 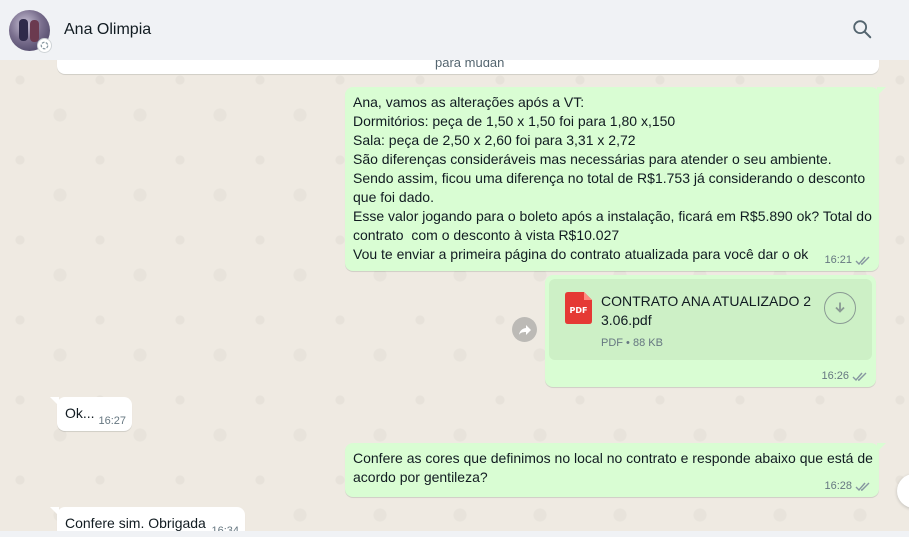 I want to click on status-ring-icon, so click(x=44, y=45).